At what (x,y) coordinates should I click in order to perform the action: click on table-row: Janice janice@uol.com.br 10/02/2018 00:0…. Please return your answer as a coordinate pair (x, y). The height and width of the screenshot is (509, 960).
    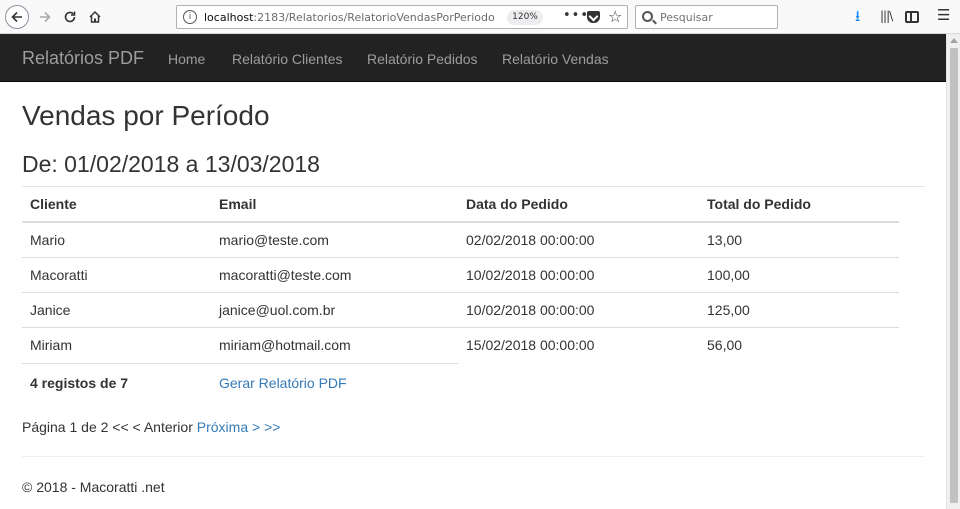
    Looking at the image, I should click on (460, 309).